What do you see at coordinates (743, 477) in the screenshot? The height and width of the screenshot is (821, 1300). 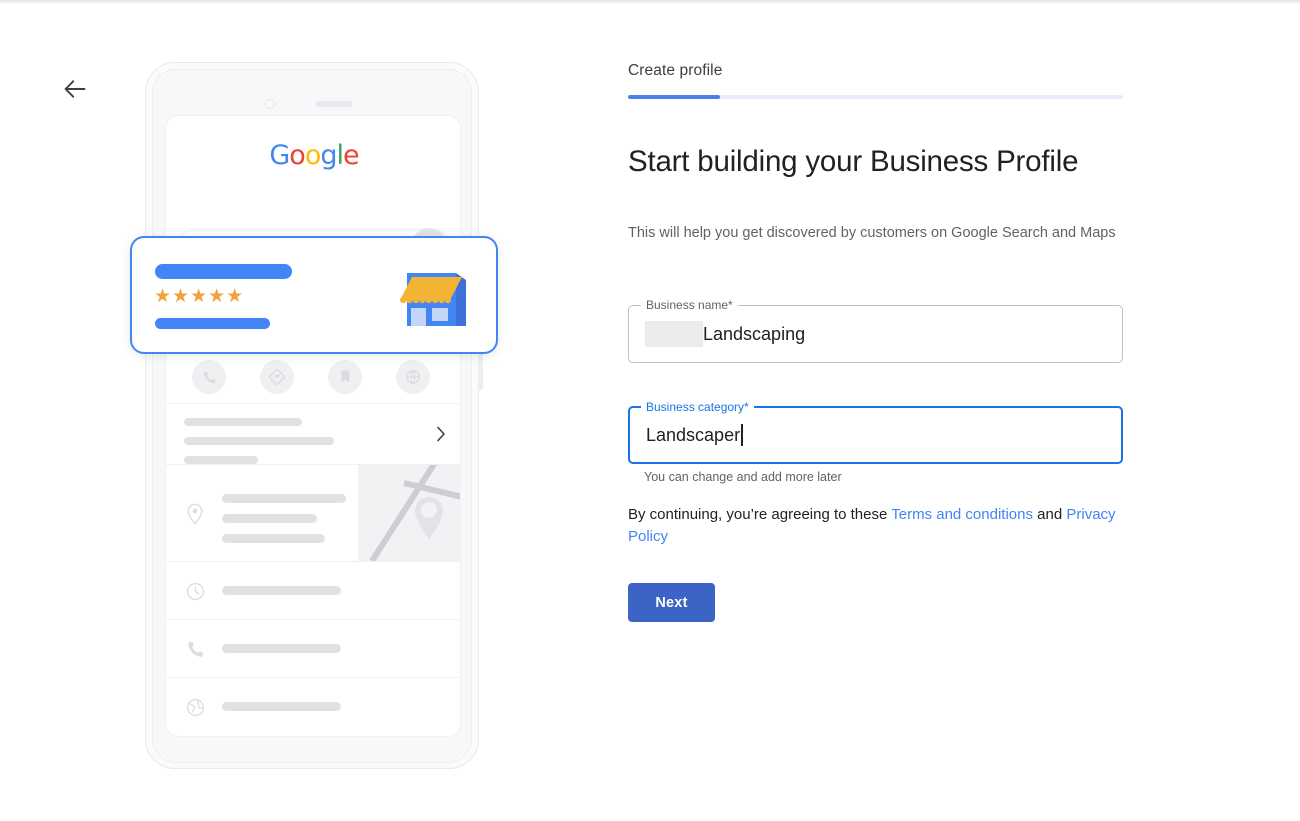 I see `business-category-helper-text: You can change and add more later` at bounding box center [743, 477].